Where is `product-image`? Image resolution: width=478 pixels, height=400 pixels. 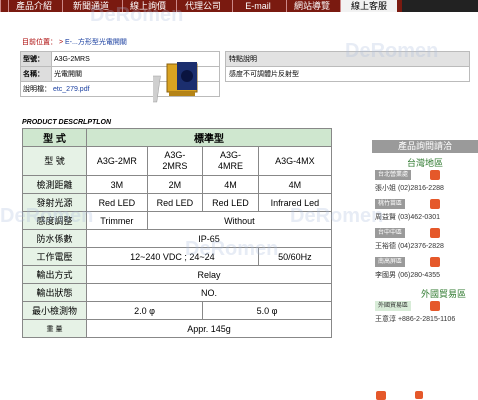
product-image is located at coordinates (175, 82).